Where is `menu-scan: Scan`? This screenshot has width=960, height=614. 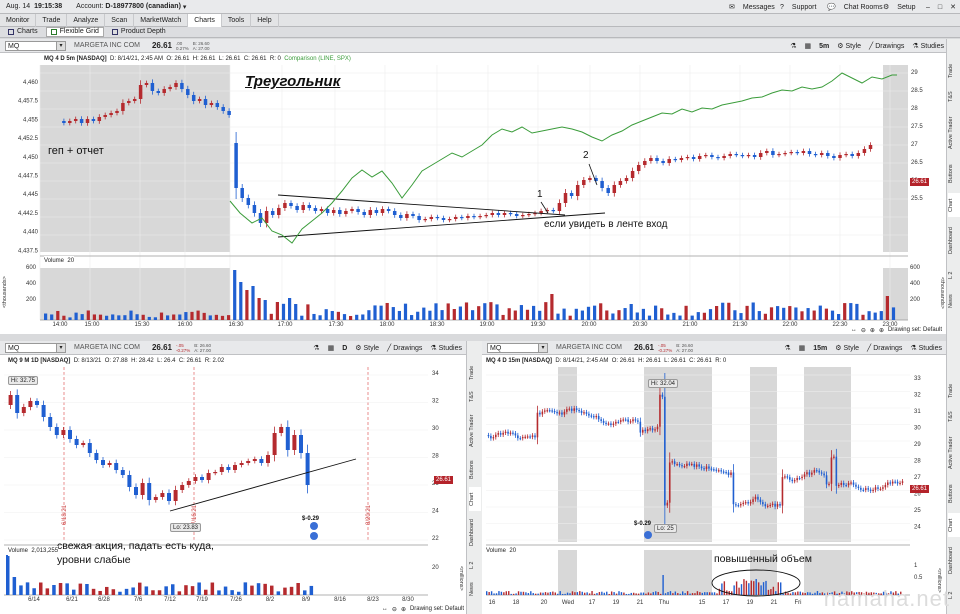
menu-scan: Scan is located at coordinates (120, 20).